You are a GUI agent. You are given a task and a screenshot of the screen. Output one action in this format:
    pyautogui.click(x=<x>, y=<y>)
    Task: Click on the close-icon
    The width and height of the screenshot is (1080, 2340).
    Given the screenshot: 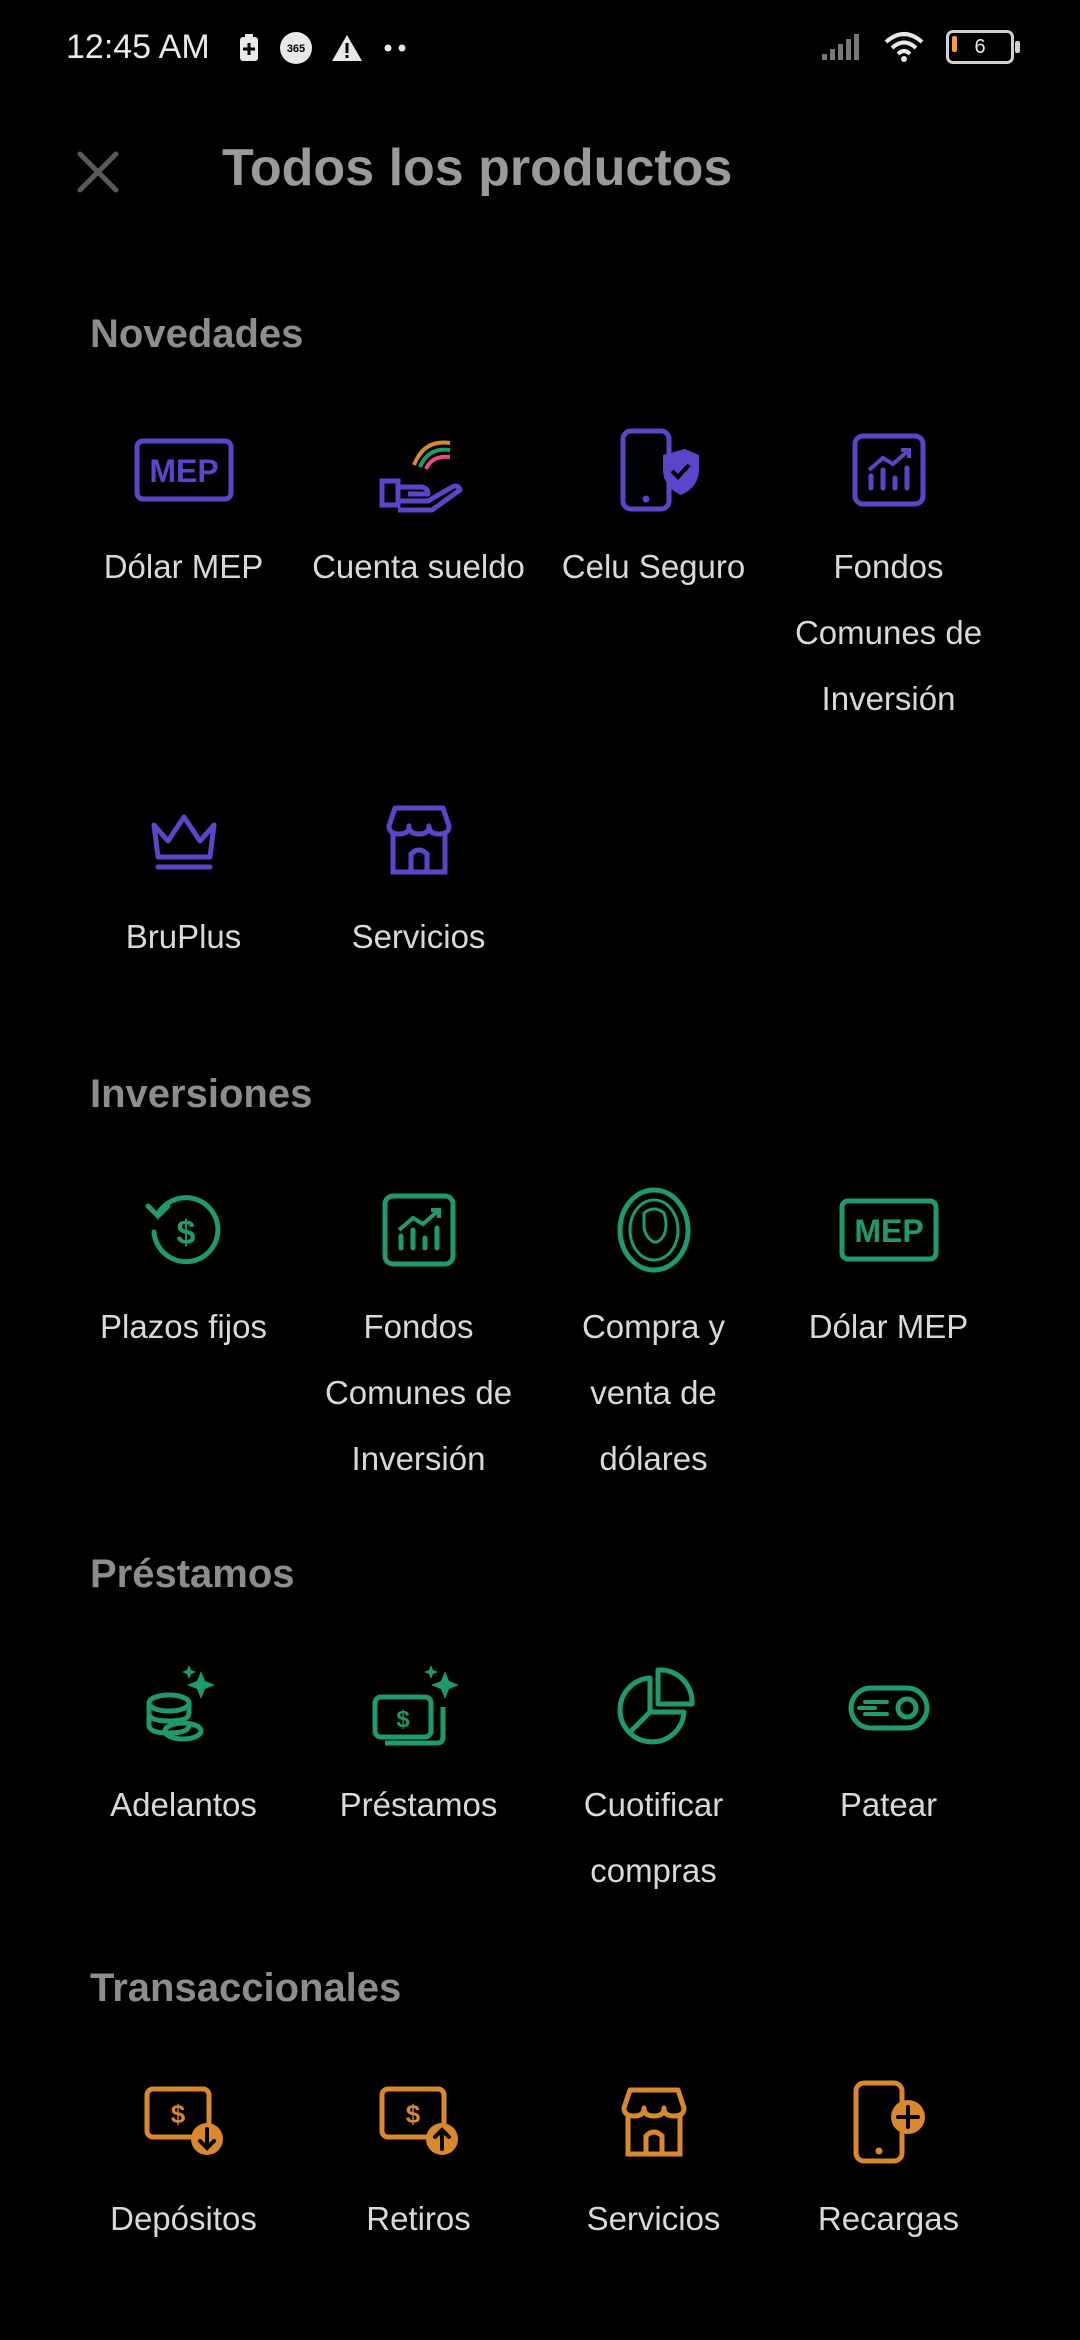 What is the action you would take?
    pyautogui.click(x=98, y=172)
    